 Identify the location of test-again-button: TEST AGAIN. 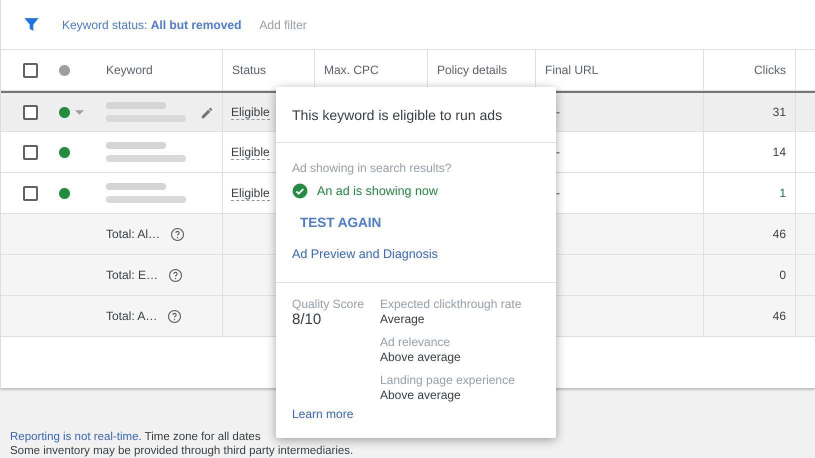
(341, 222).